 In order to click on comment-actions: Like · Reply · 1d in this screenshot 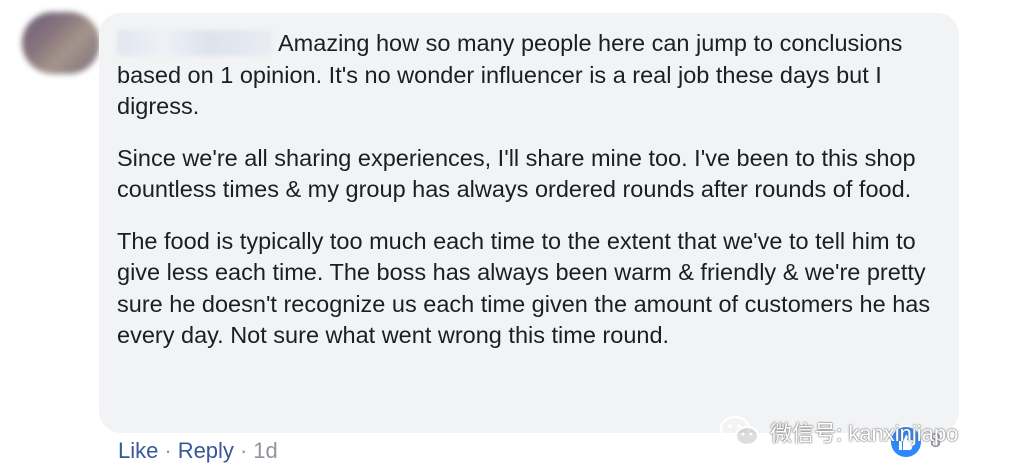, I will do `click(198, 451)`.